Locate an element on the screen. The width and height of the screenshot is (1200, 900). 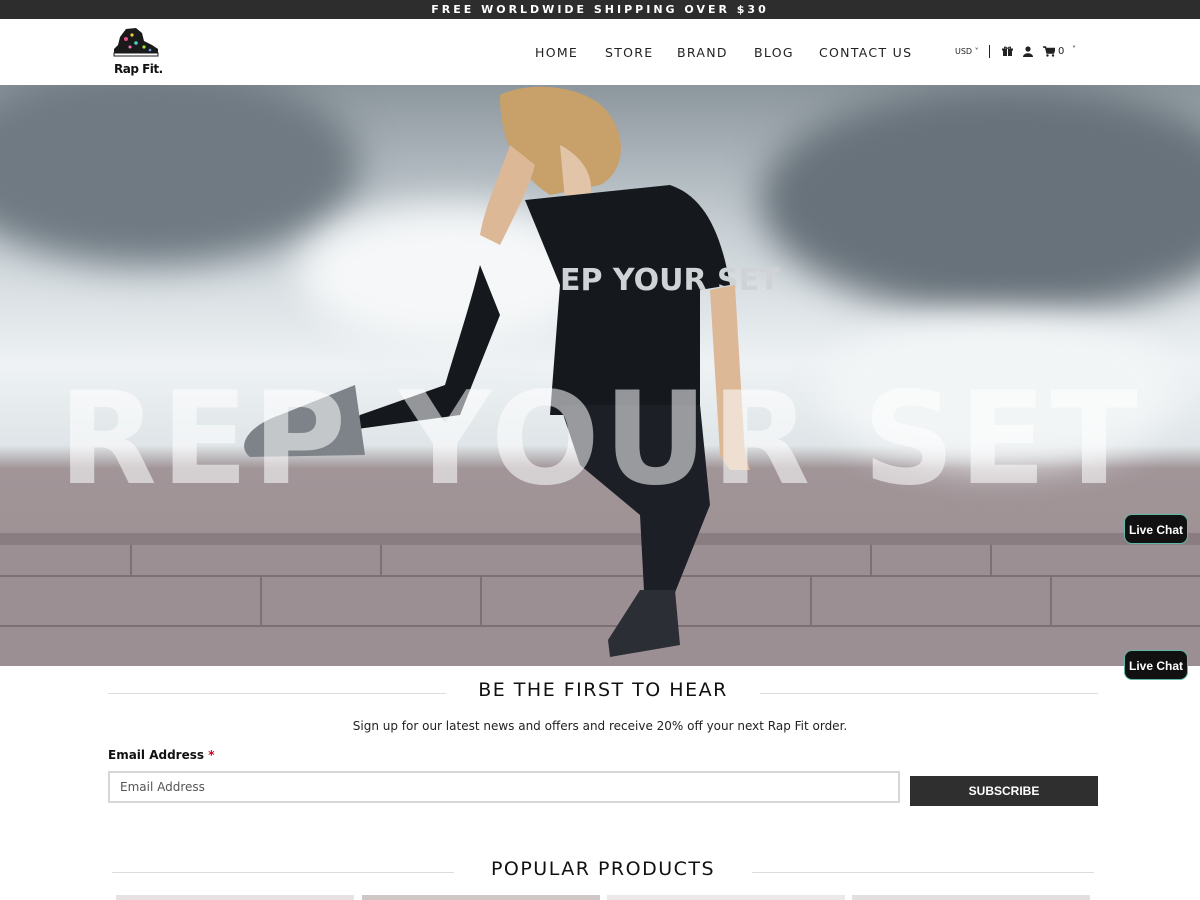
popular-title: POPULAR PRODUCTS is located at coordinates (603, 869).